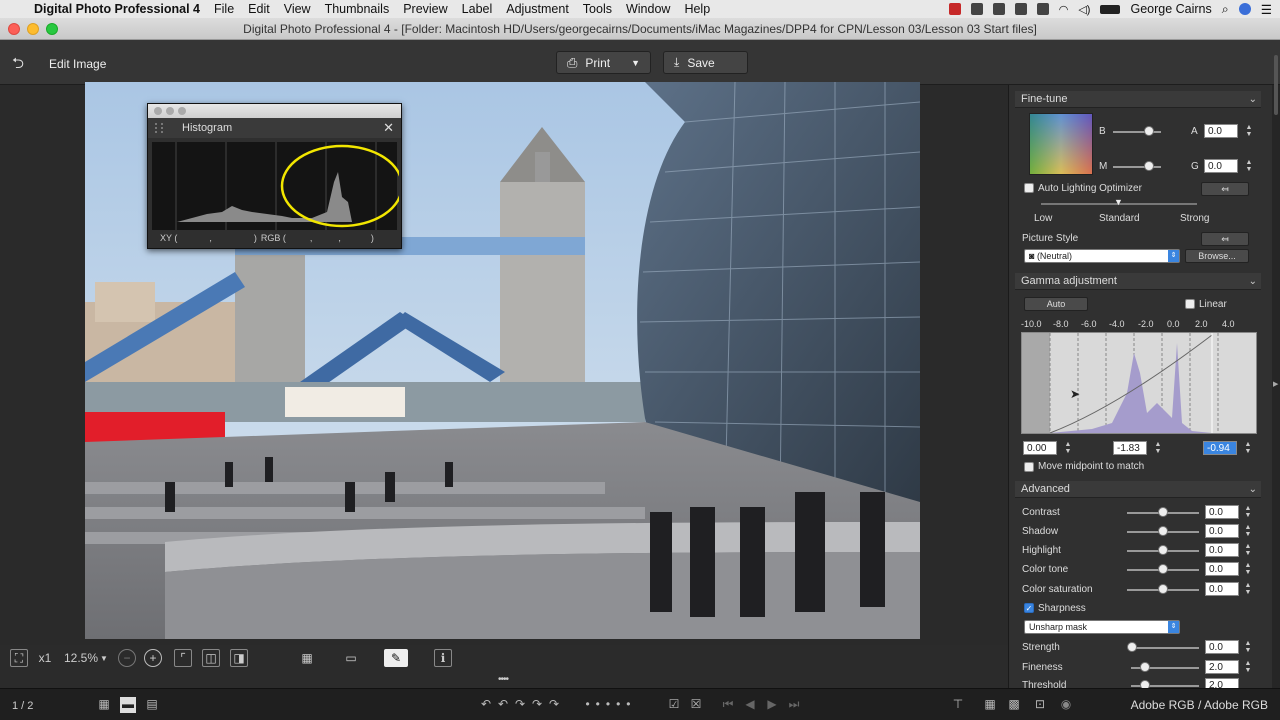 The width and height of the screenshot is (1280, 720). What do you see at coordinates (597, 9) in the screenshot?
I see `menu-tools: Tools` at bounding box center [597, 9].